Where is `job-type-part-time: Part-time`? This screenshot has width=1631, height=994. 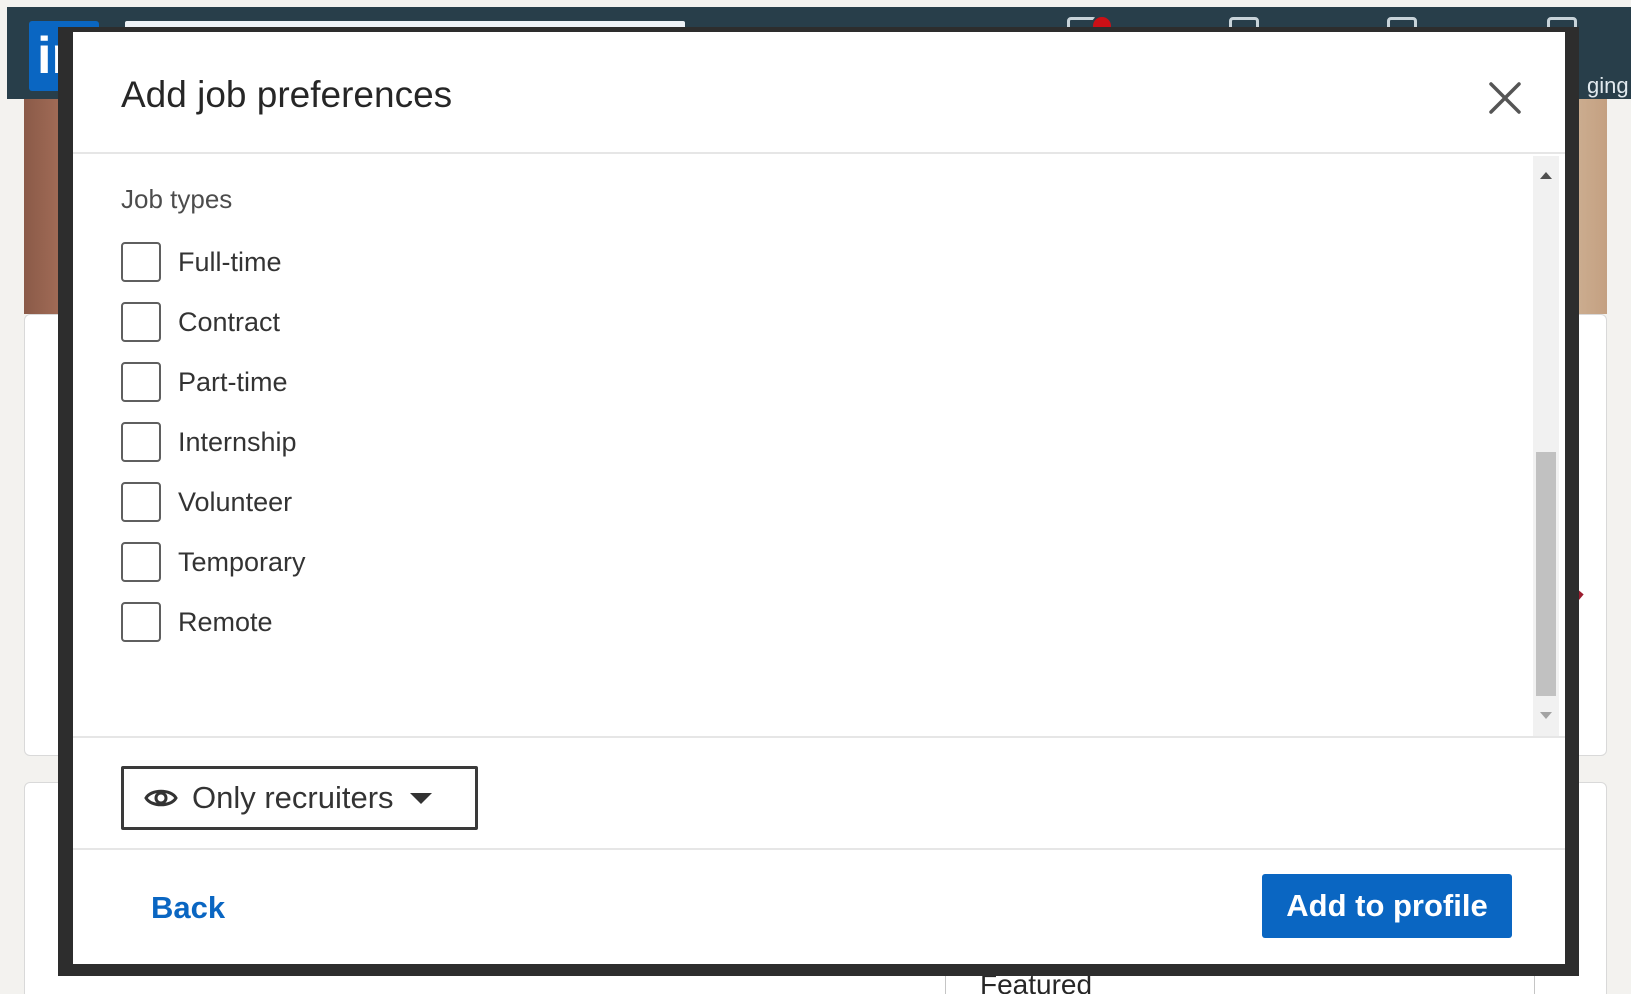
job-type-part-time: Part-time is located at coordinates (204, 382).